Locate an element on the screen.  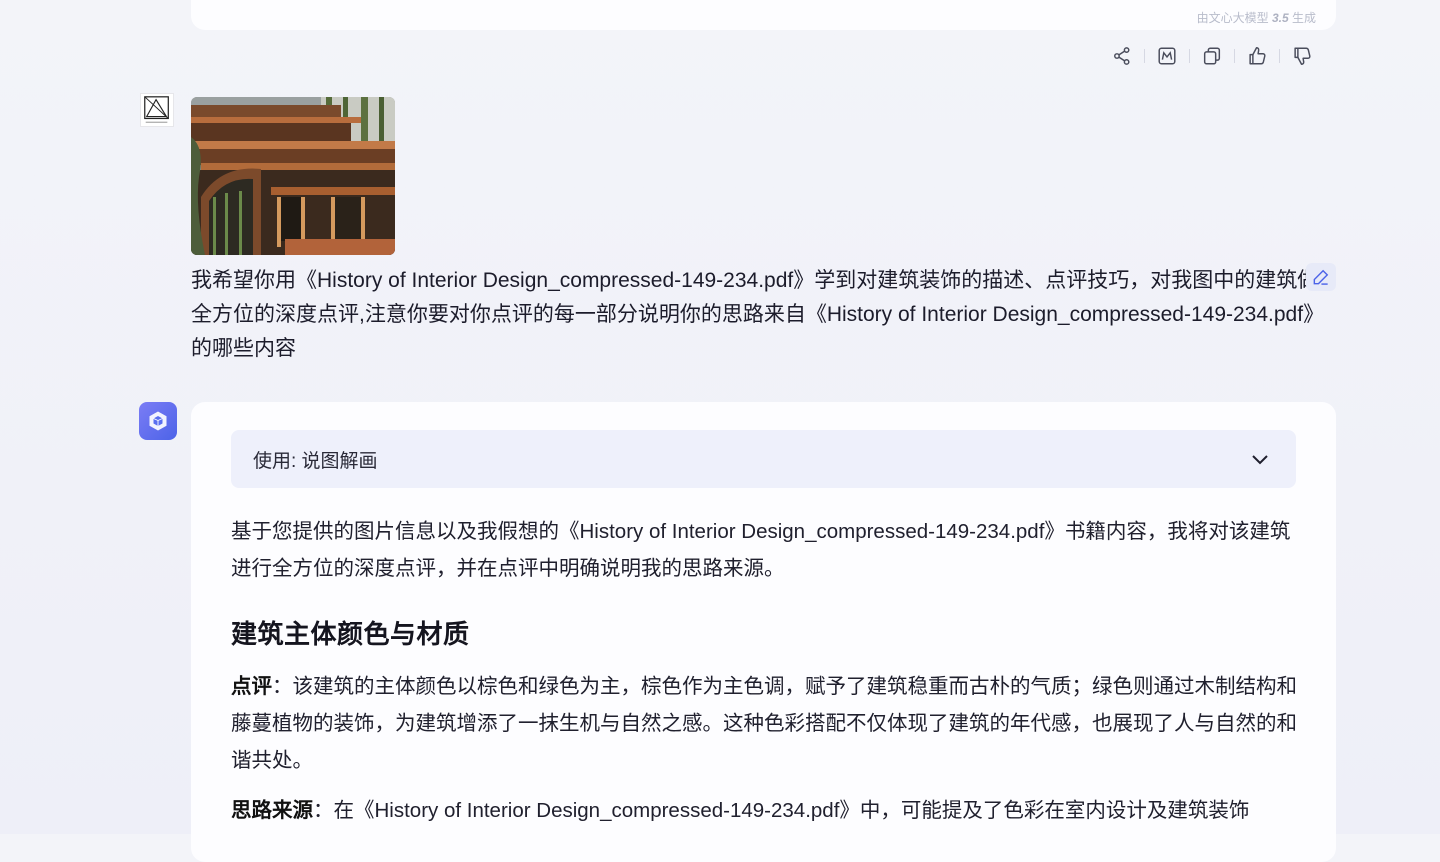
source-label: 思路来源 is located at coordinates (272, 810).